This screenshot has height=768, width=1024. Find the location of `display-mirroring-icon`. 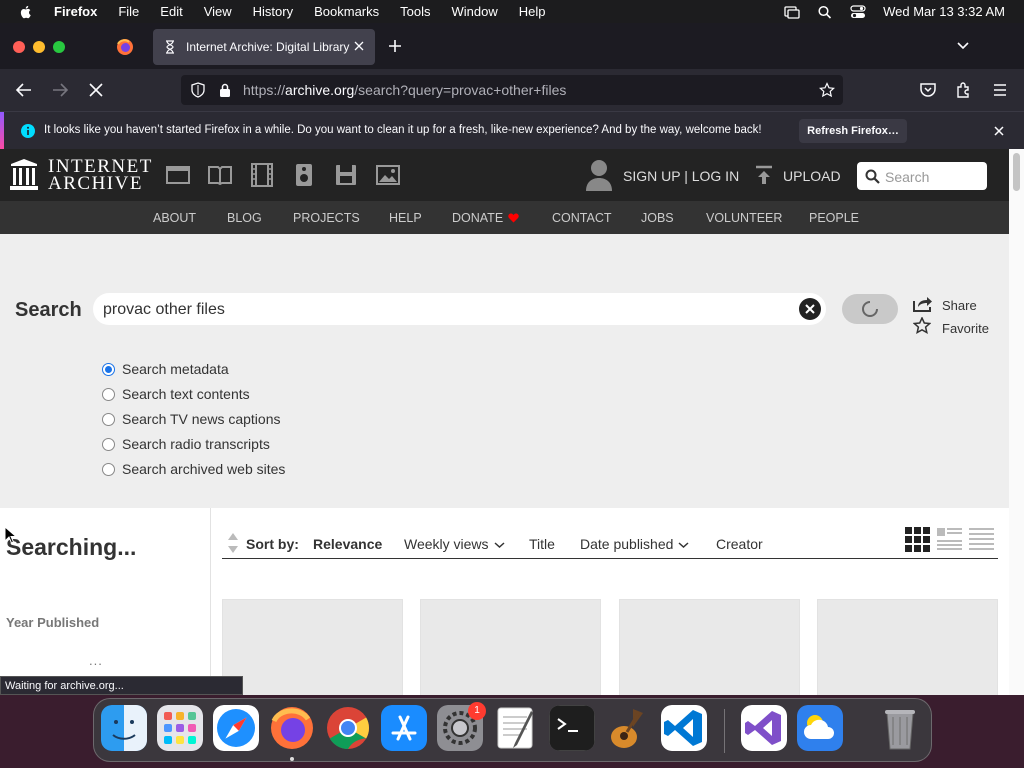

display-mirroring-icon is located at coordinates (792, 12).